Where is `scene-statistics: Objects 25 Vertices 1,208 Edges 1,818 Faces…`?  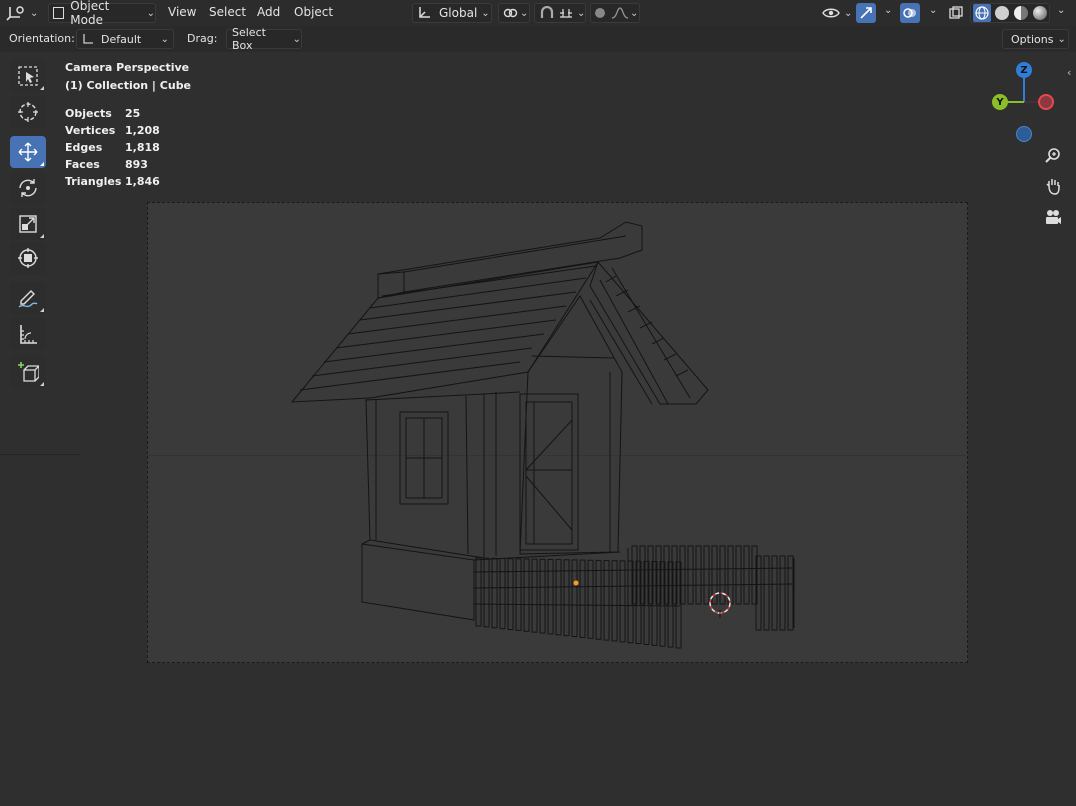
scene-statistics: Objects 25 Vertices 1,208 Edges 1,818 Faces… is located at coordinates (112, 149).